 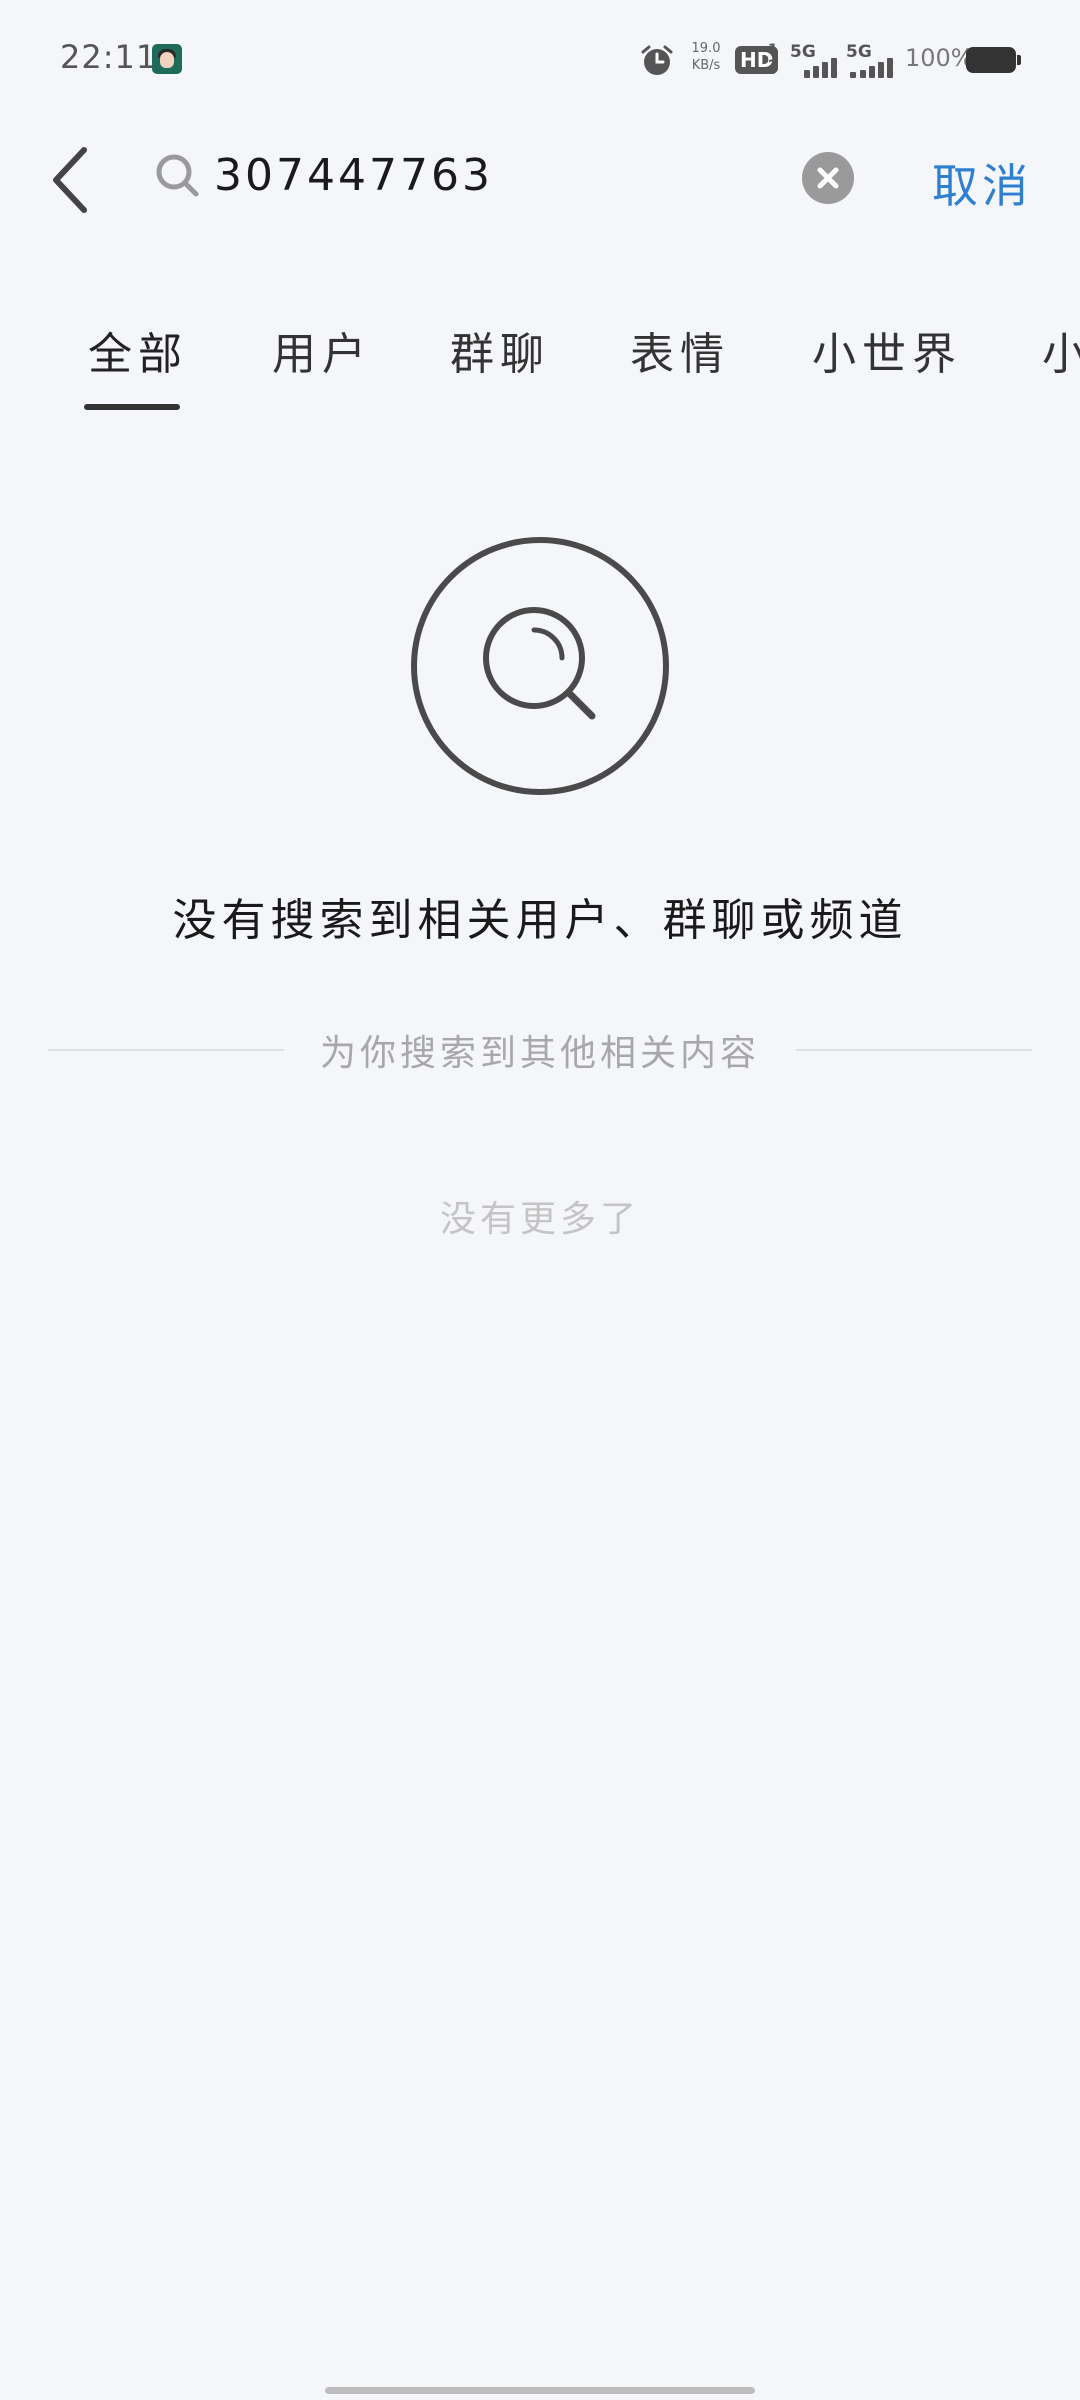 I want to click on chevron-left-icon, so click(x=70, y=180).